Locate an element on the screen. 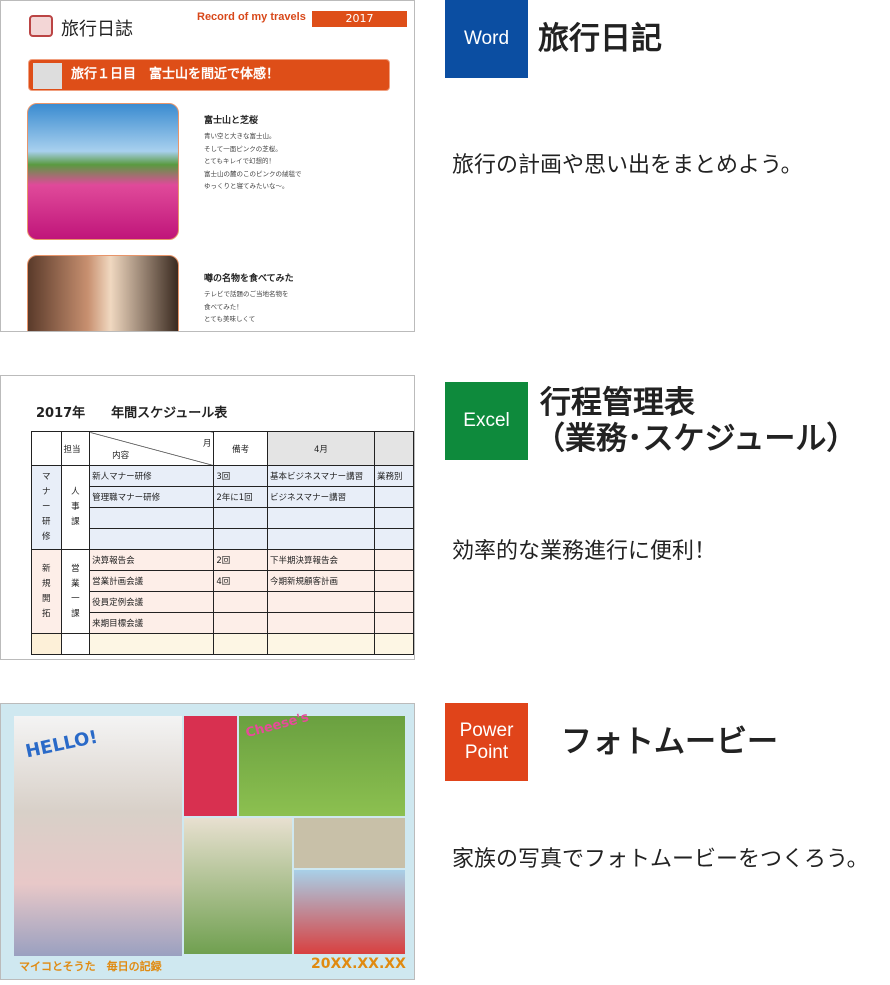 This screenshot has width=890, height=985. word-title: 旅行日記 is located at coordinates (600, 39).